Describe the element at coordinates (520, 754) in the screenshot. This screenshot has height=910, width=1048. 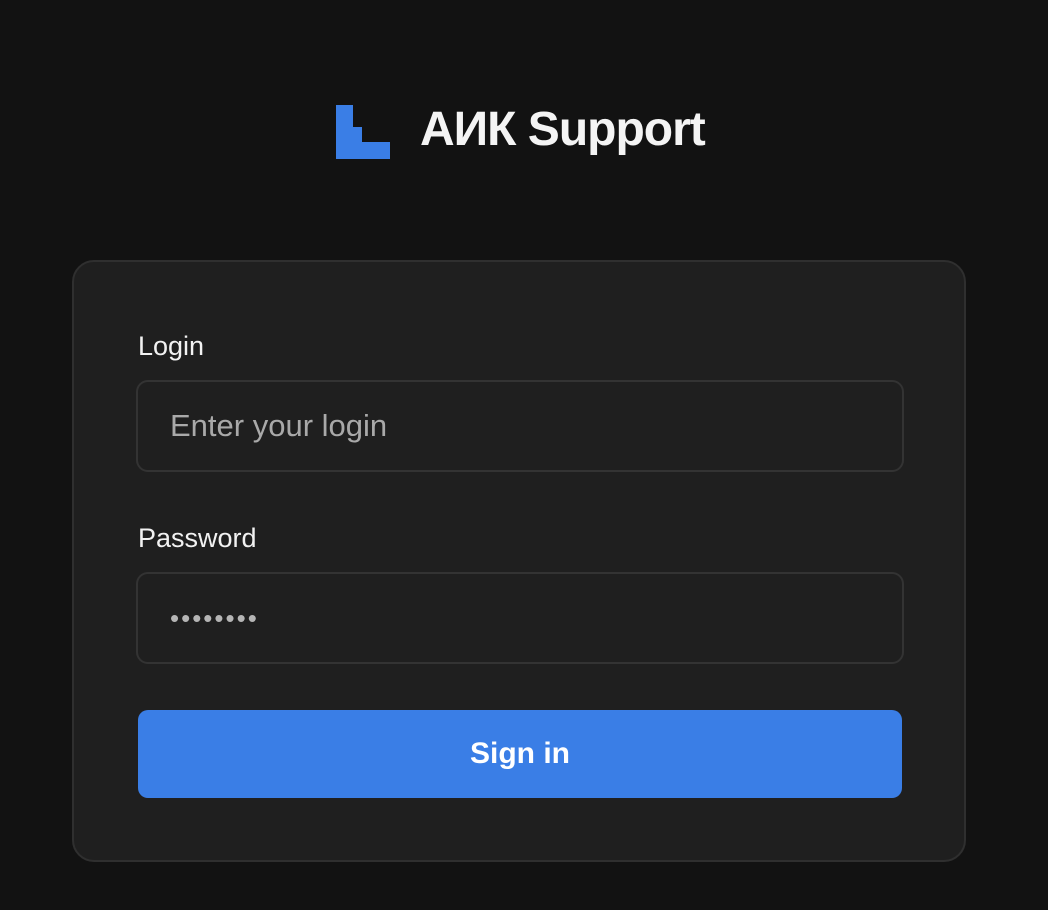
I see `sign-in-button: Sign in` at that location.